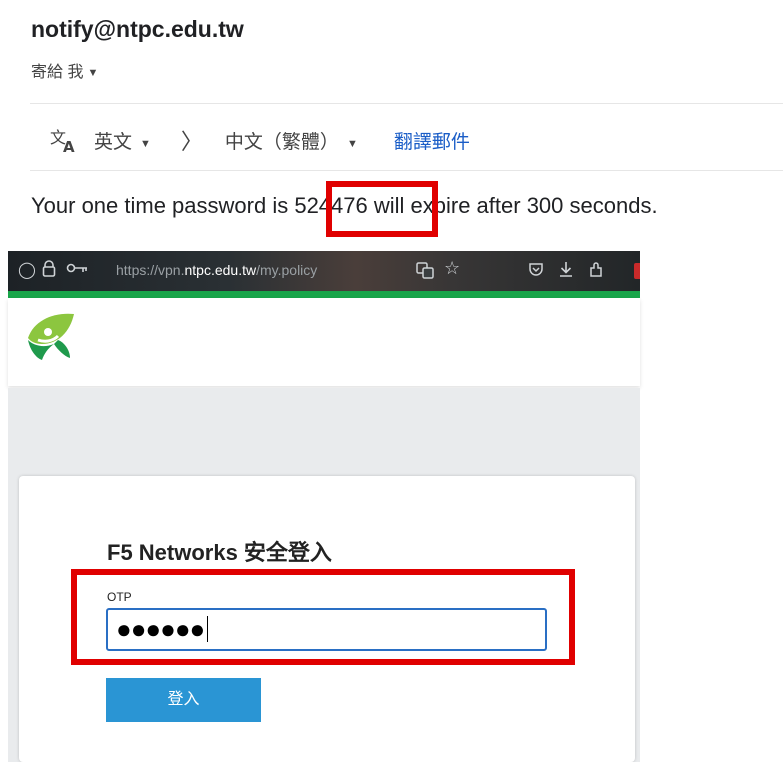 This screenshot has width=783, height=762. I want to click on download-icon, so click(566, 271).